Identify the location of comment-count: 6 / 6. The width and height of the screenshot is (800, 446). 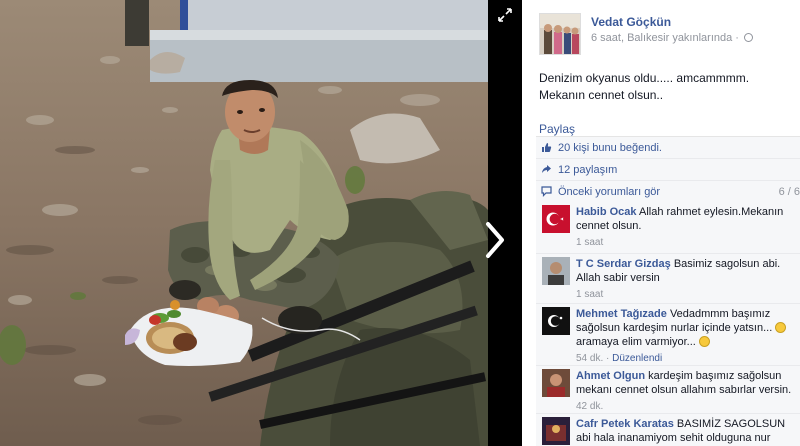
(789, 191).